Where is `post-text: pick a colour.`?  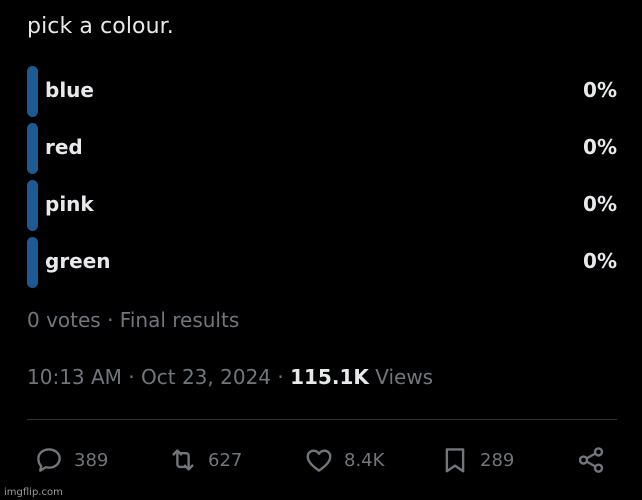
post-text: pick a colour. is located at coordinates (100, 26).